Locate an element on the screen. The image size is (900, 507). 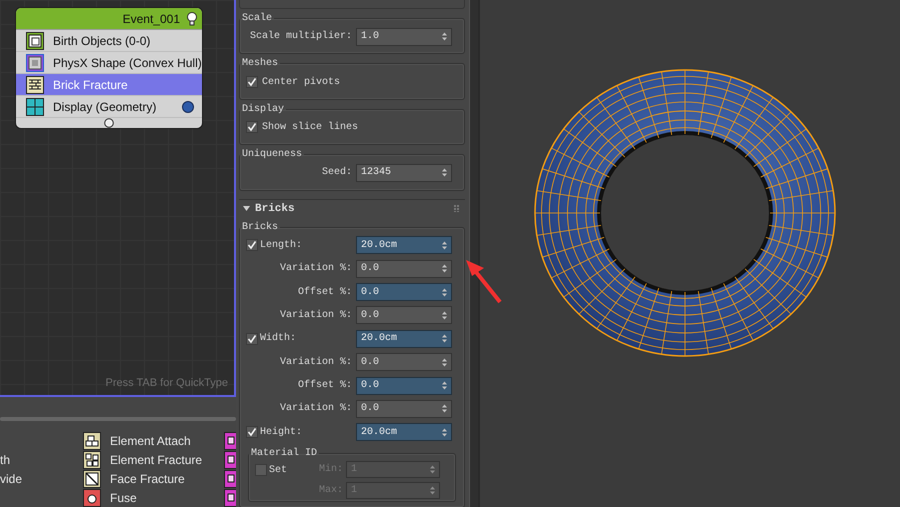
checkbox-label: Height: is located at coordinates (281, 432).